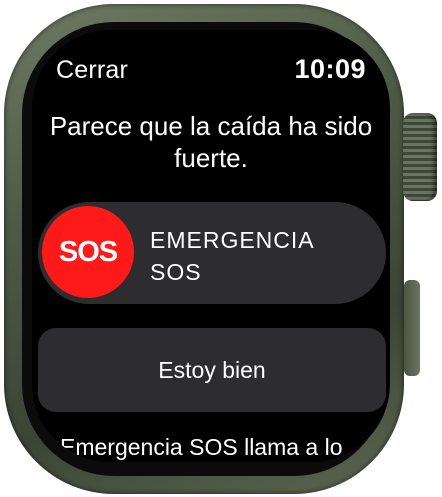 This screenshot has height=497, width=442. What do you see at coordinates (232, 256) in the screenshot?
I see `emergency-sos-label: EMERGENCIA SOS` at bounding box center [232, 256].